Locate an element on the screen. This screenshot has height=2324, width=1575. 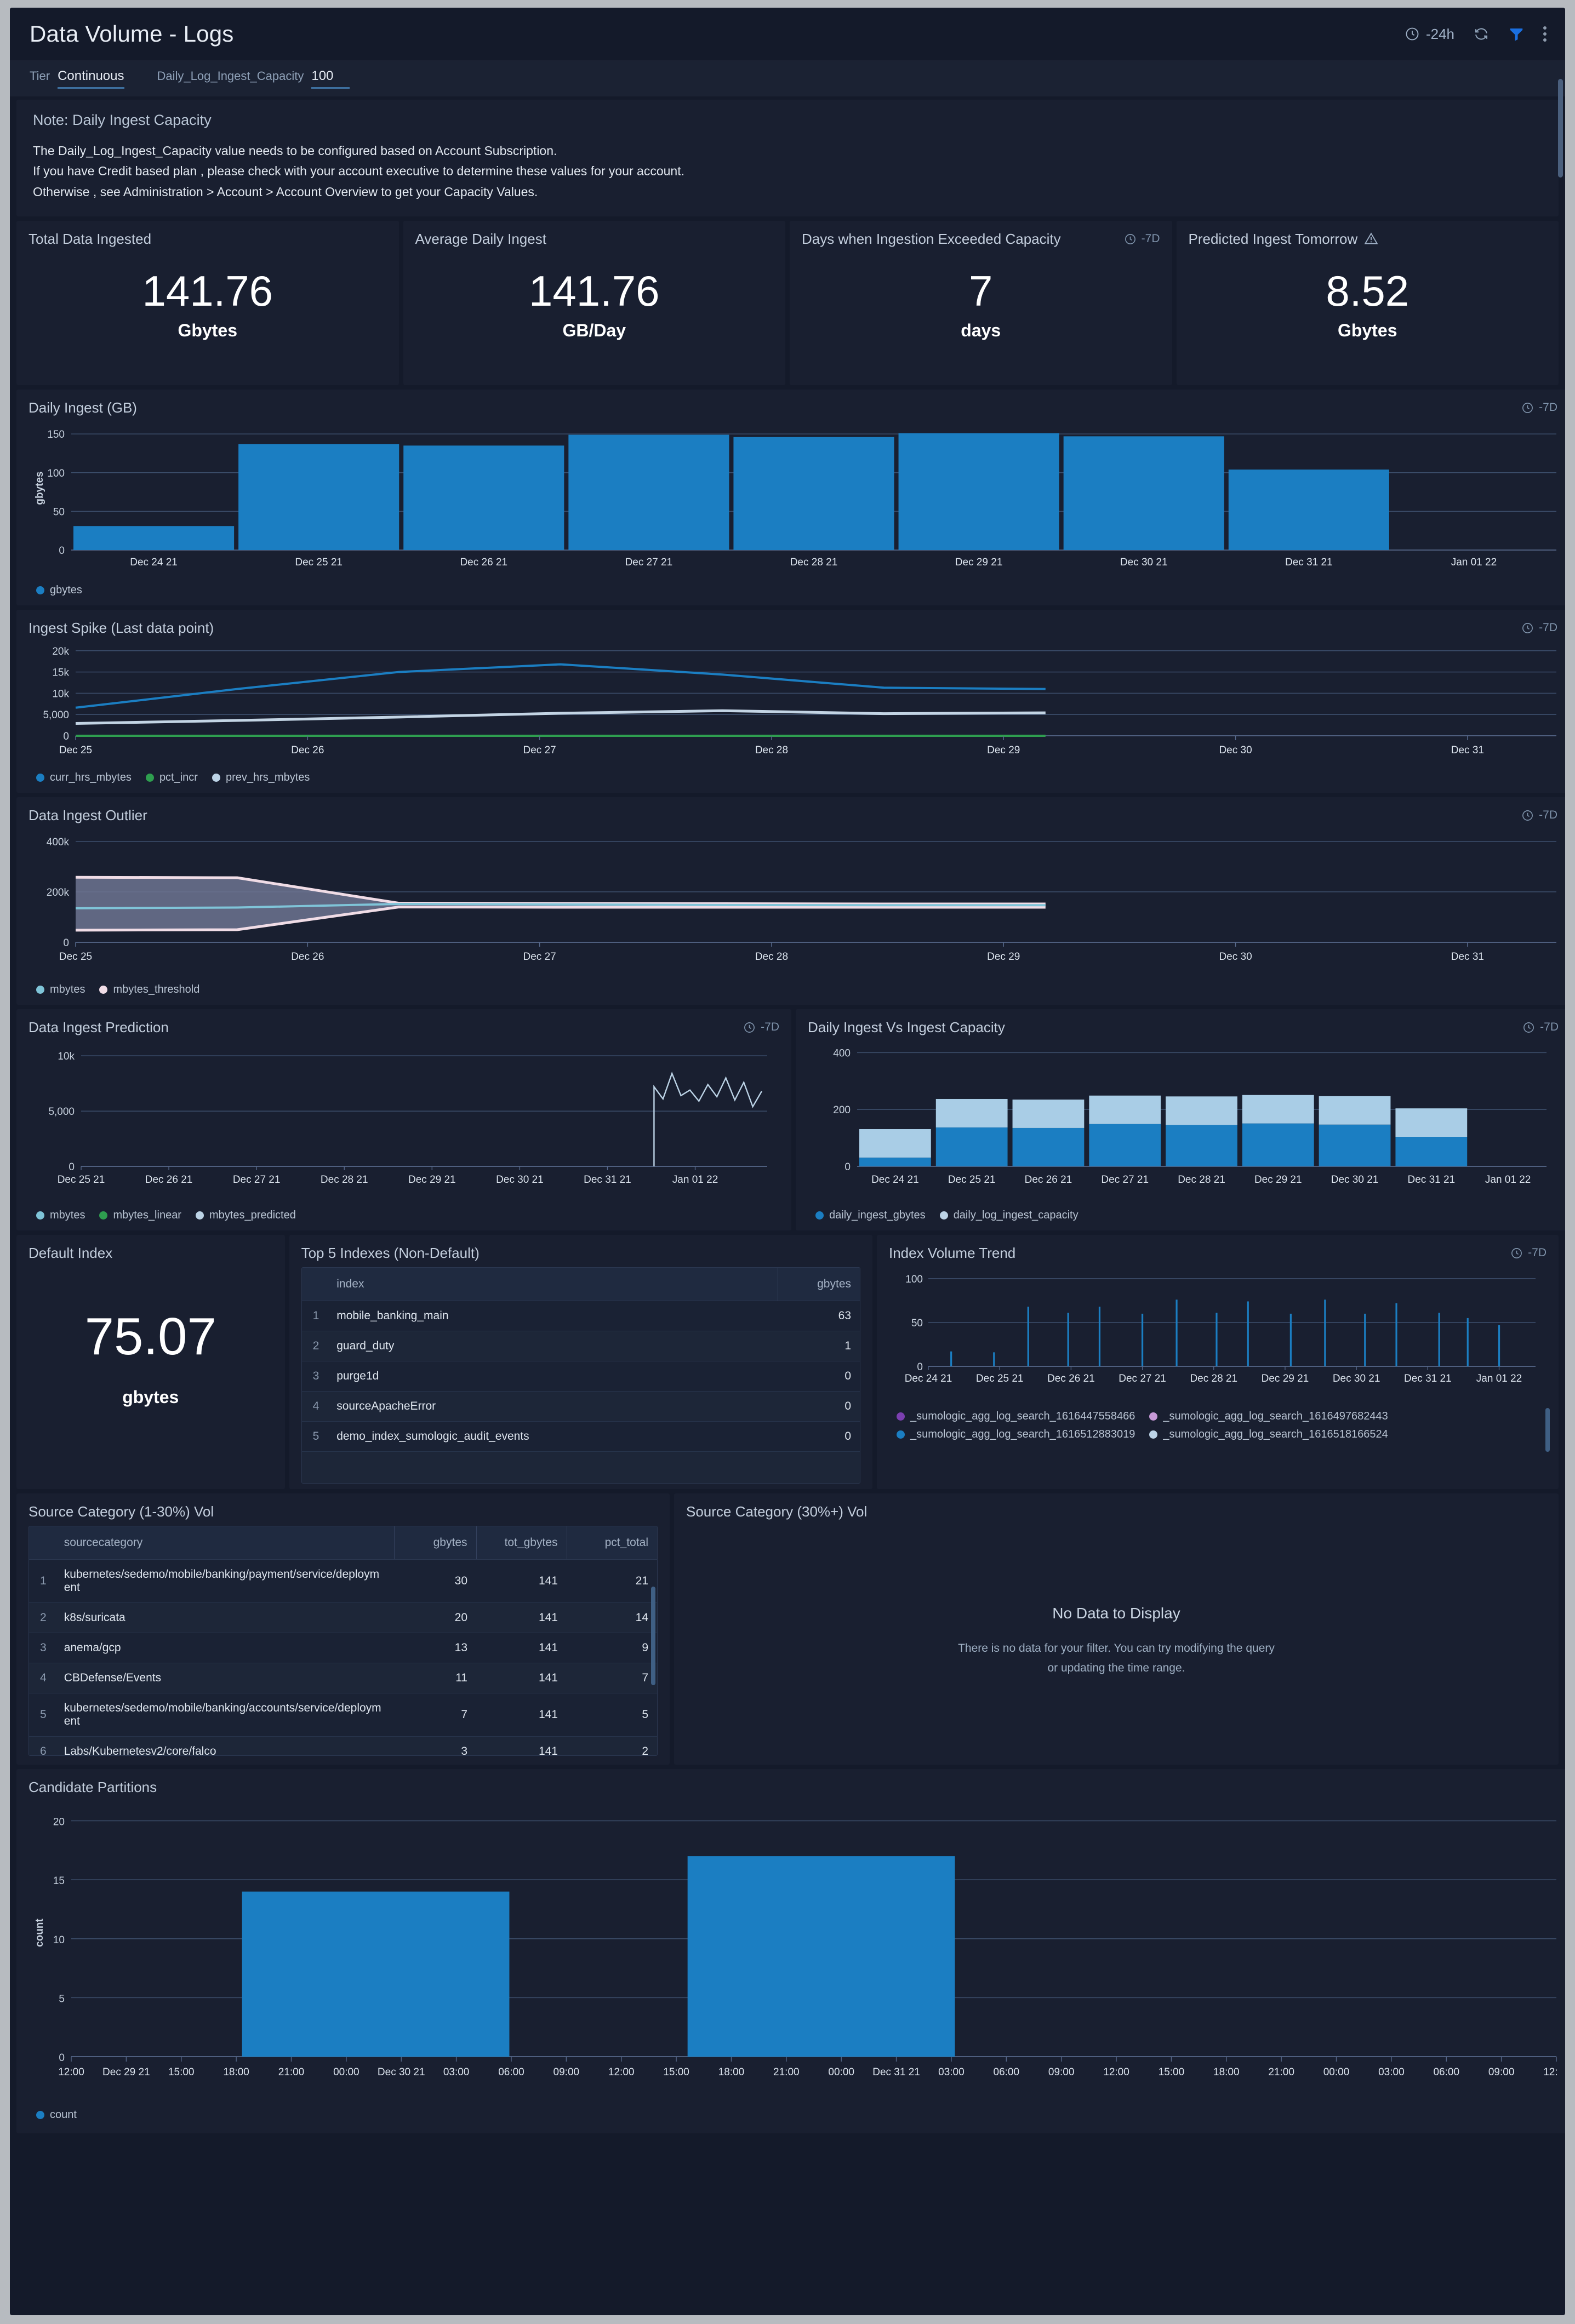
svg-text: 100 is located at coordinates (914, 1279).